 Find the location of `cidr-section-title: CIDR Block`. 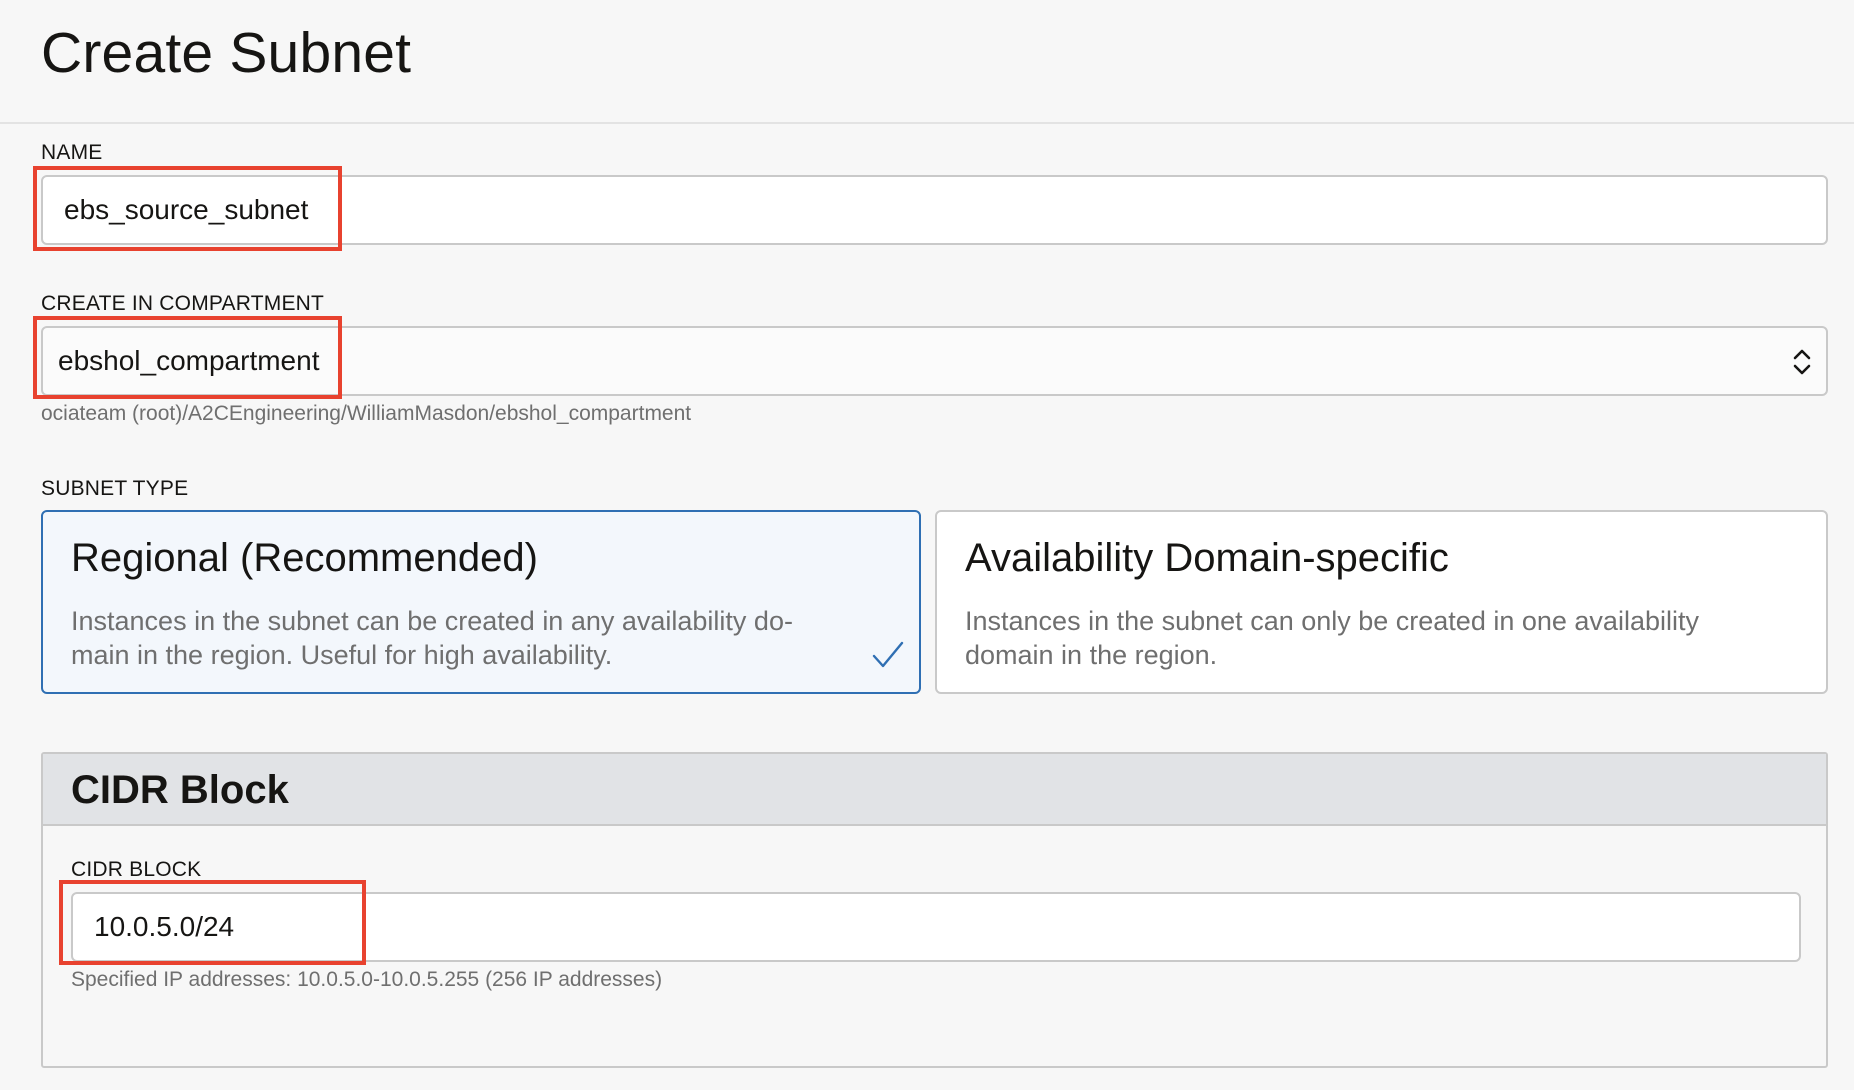

cidr-section-title: CIDR Block is located at coordinates (180, 790).